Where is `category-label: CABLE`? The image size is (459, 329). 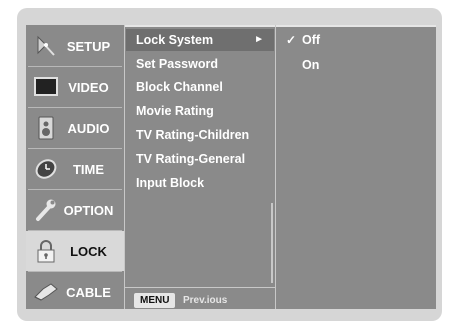 category-label: CABLE is located at coordinates (88, 292).